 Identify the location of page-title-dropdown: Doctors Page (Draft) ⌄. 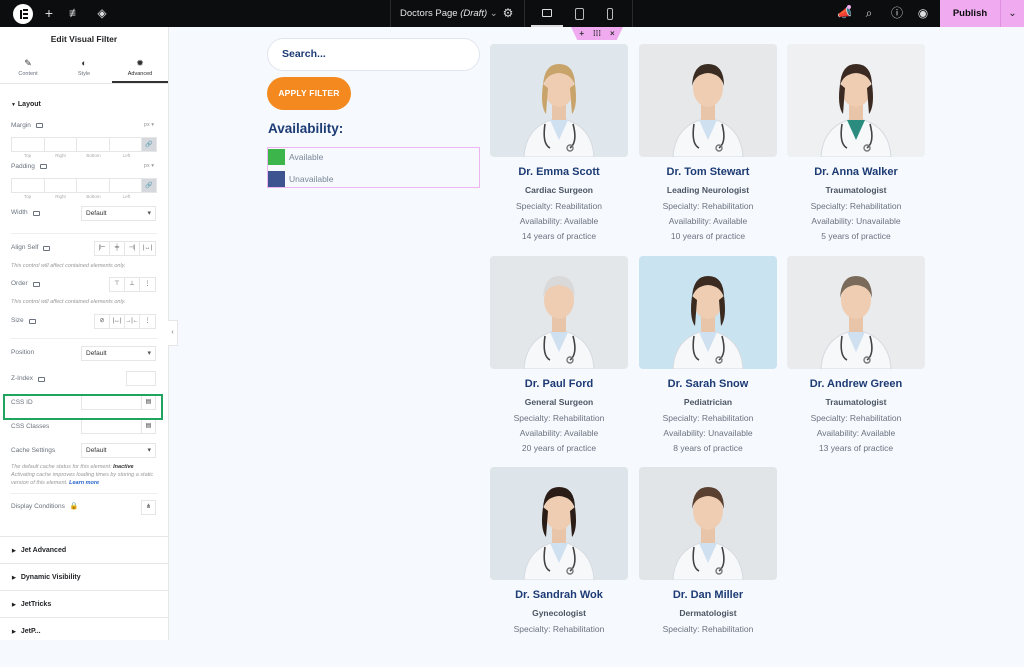
(449, 13).